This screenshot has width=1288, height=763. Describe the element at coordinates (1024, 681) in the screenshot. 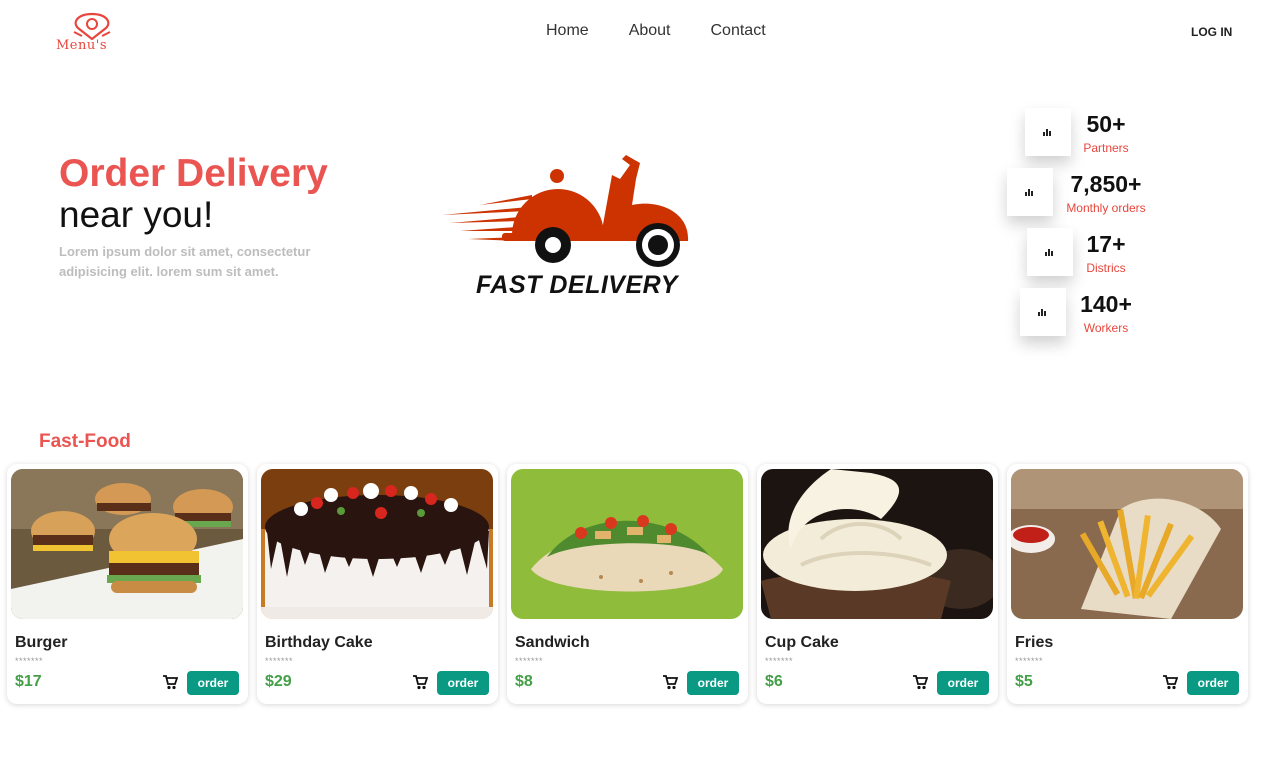

I see `food-price: $5` at that location.